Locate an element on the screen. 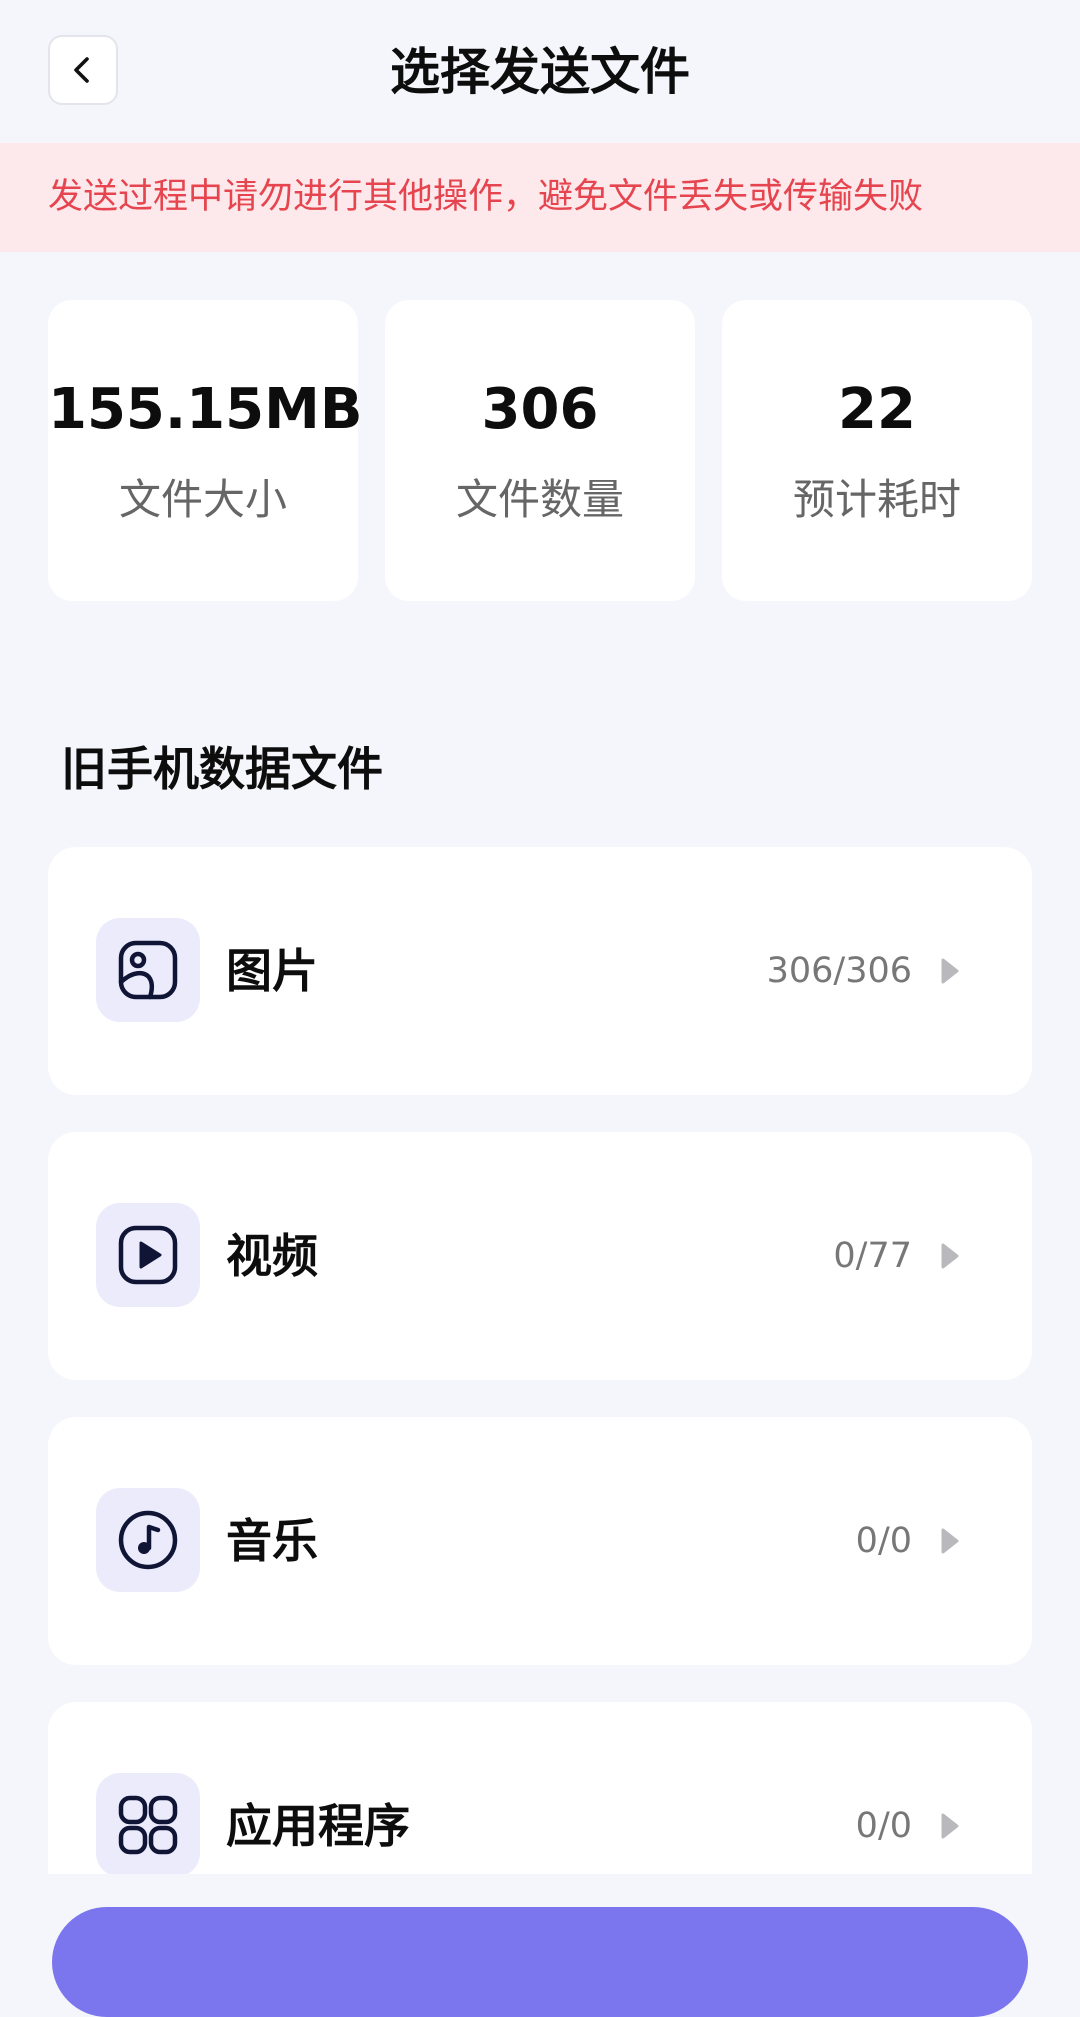 This screenshot has height=2017, width=1080. stat-card-file-count: 306 文件数量 is located at coordinates (540, 450).